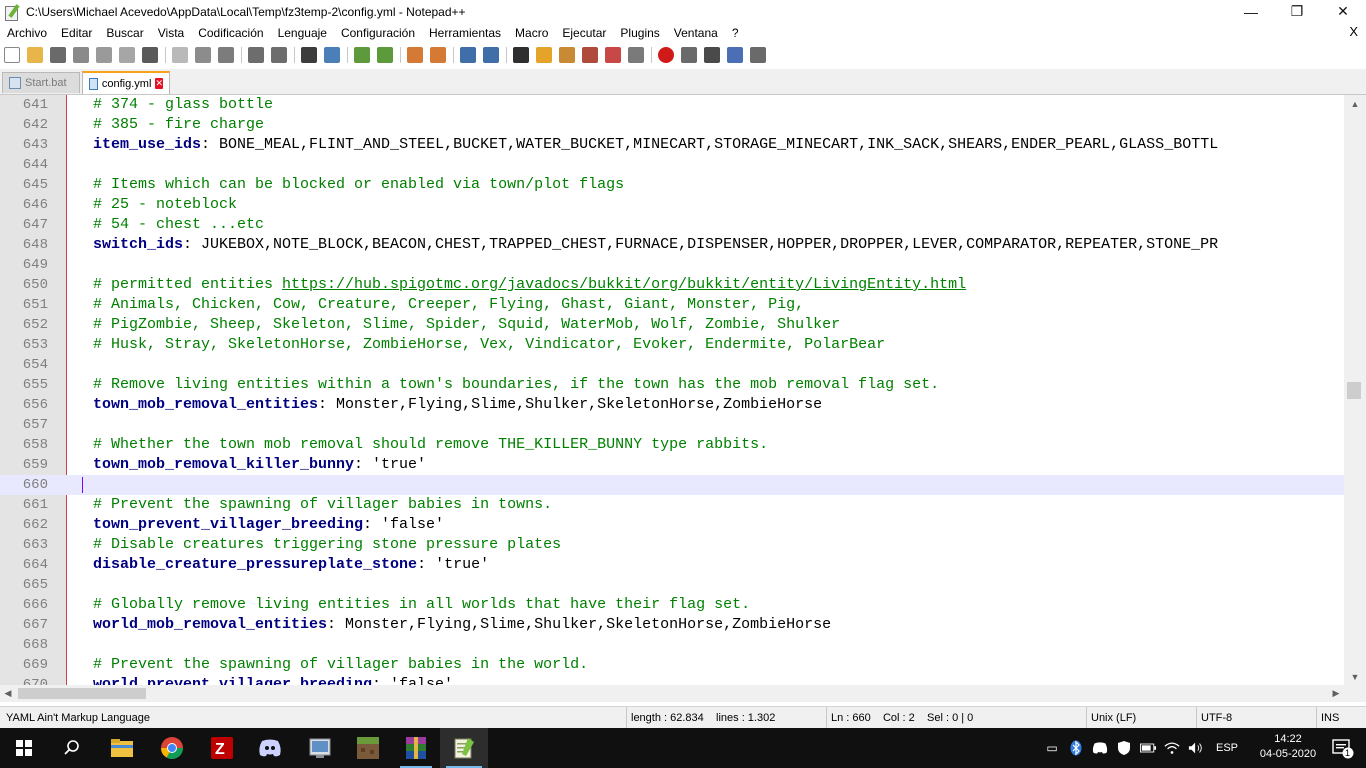 Image resolution: width=1366 pixels, height=768 pixels. What do you see at coordinates (636, 55) in the screenshot?
I see `view-icon` at bounding box center [636, 55].